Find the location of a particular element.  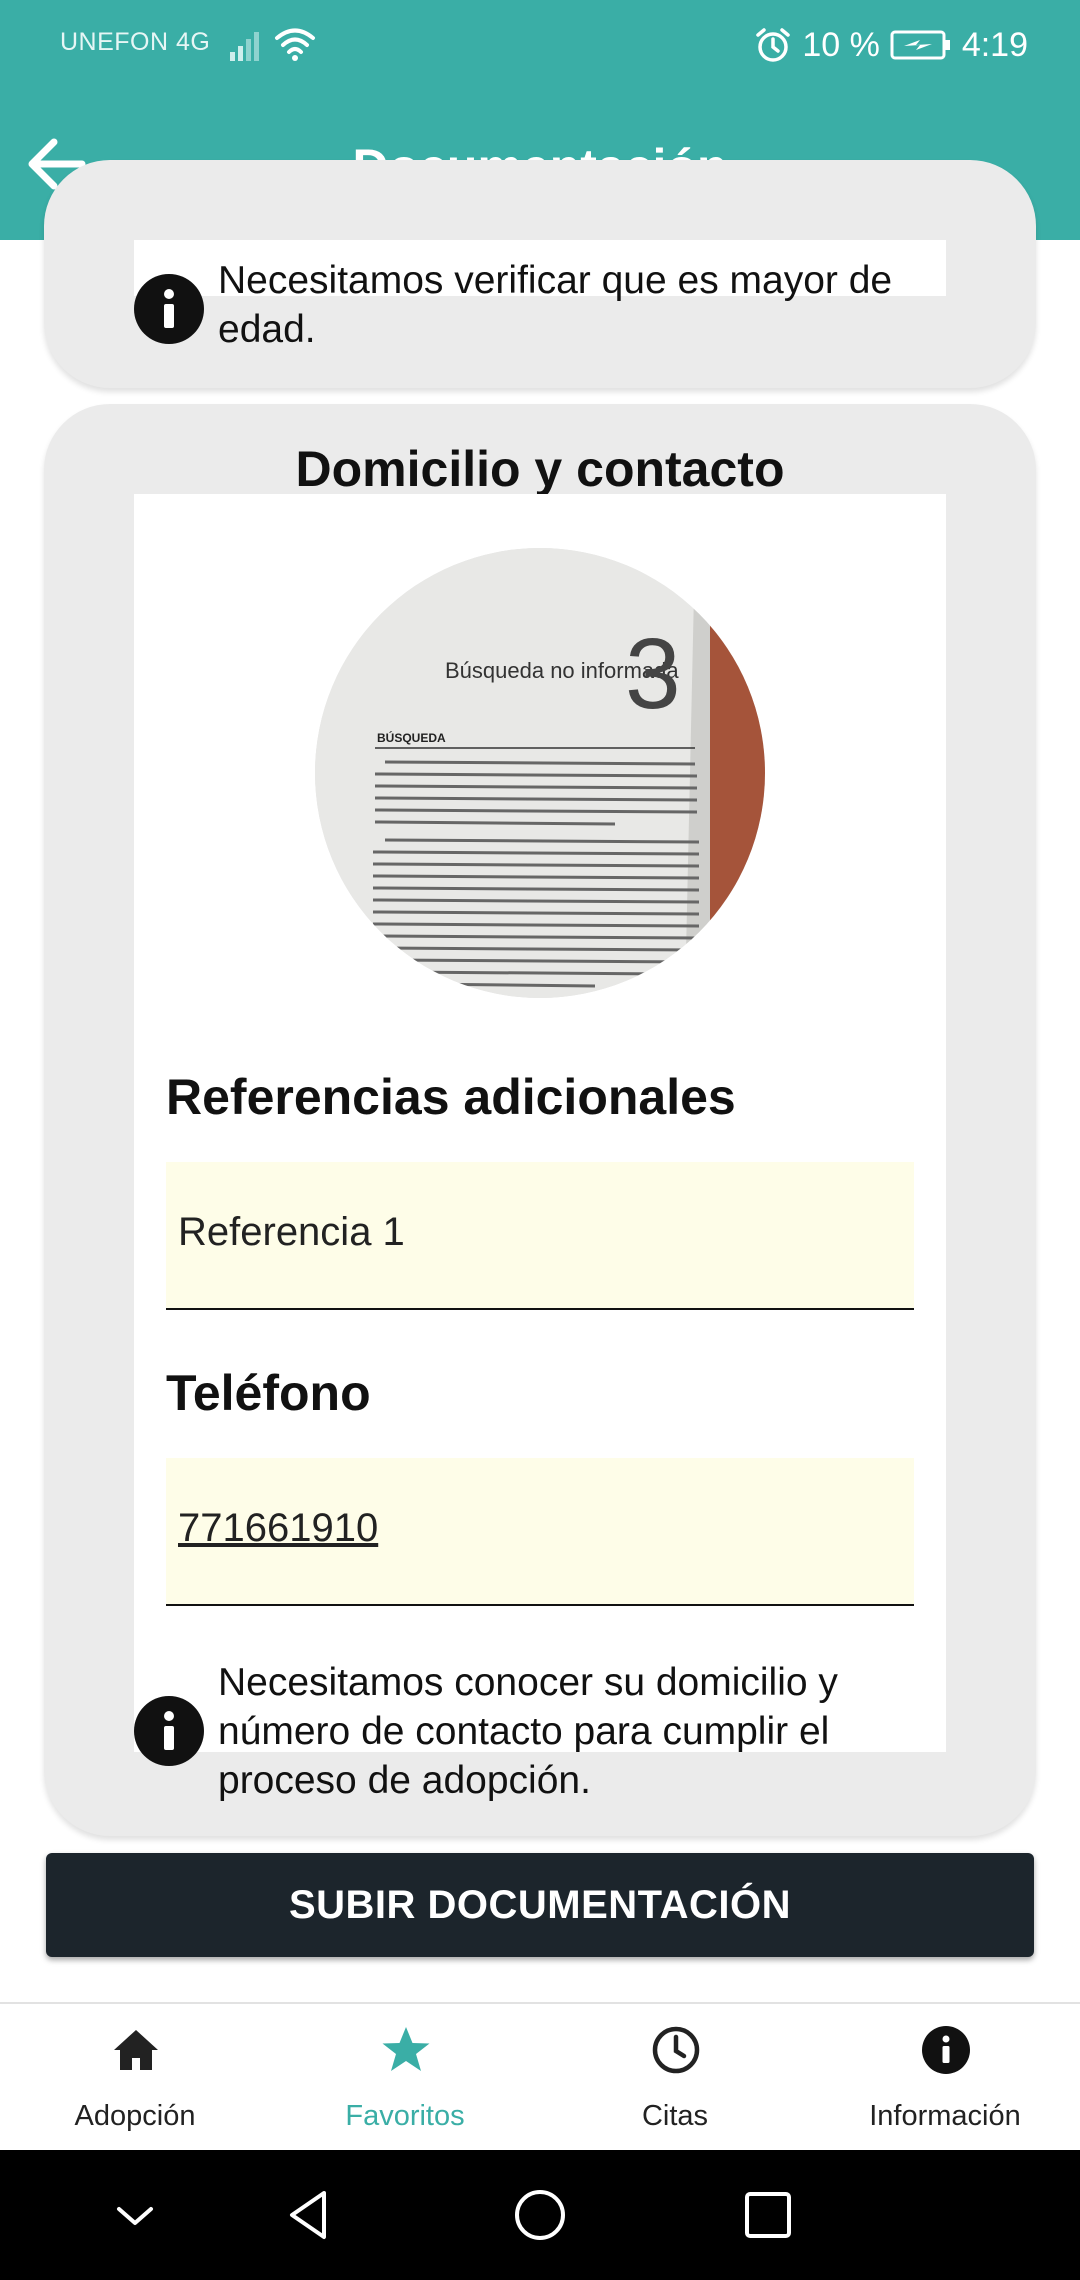

signal-icon is located at coordinates (244, 46).